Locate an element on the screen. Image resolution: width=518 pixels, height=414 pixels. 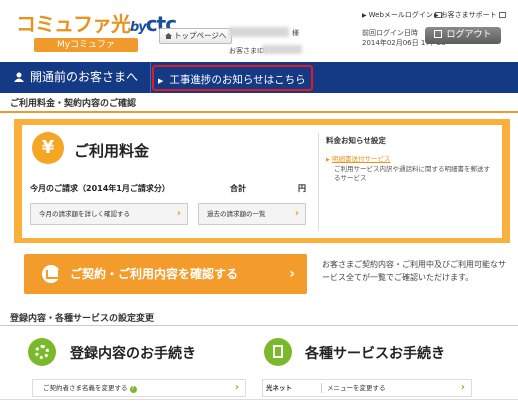
notice-settings-title: 料金お知らせ設定 is located at coordinates (356, 140).